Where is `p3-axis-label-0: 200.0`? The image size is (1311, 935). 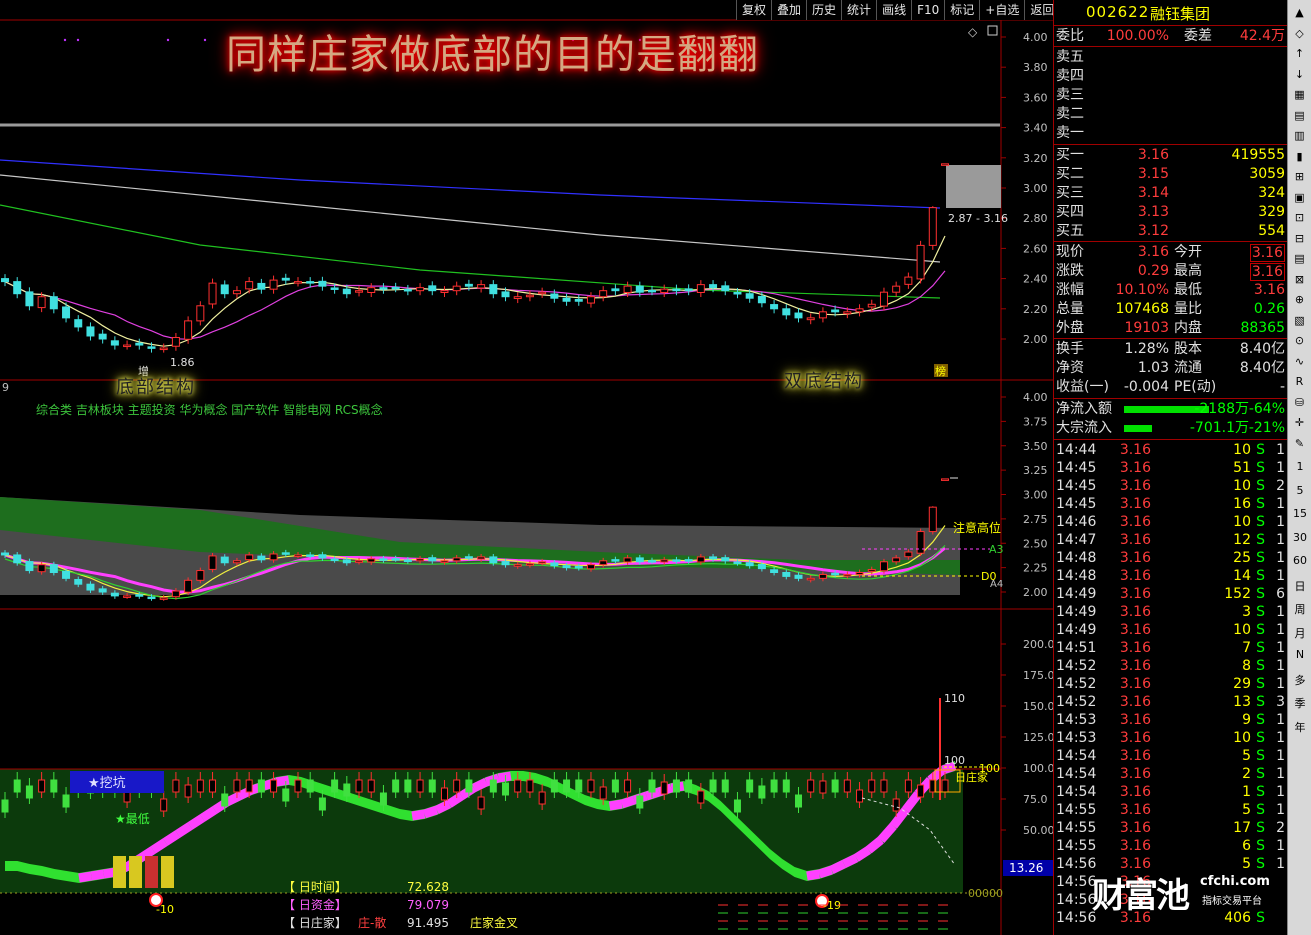
p3-axis-label-0: 200.0 is located at coordinates (1038, 644).